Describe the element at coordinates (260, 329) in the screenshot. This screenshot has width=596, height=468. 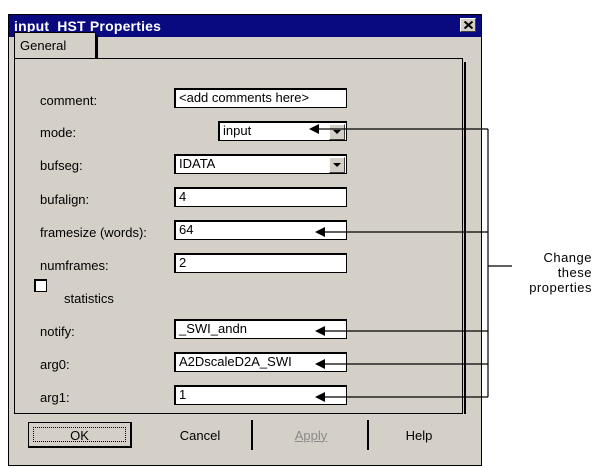
I see `notify-field: _SWI_andn` at that location.